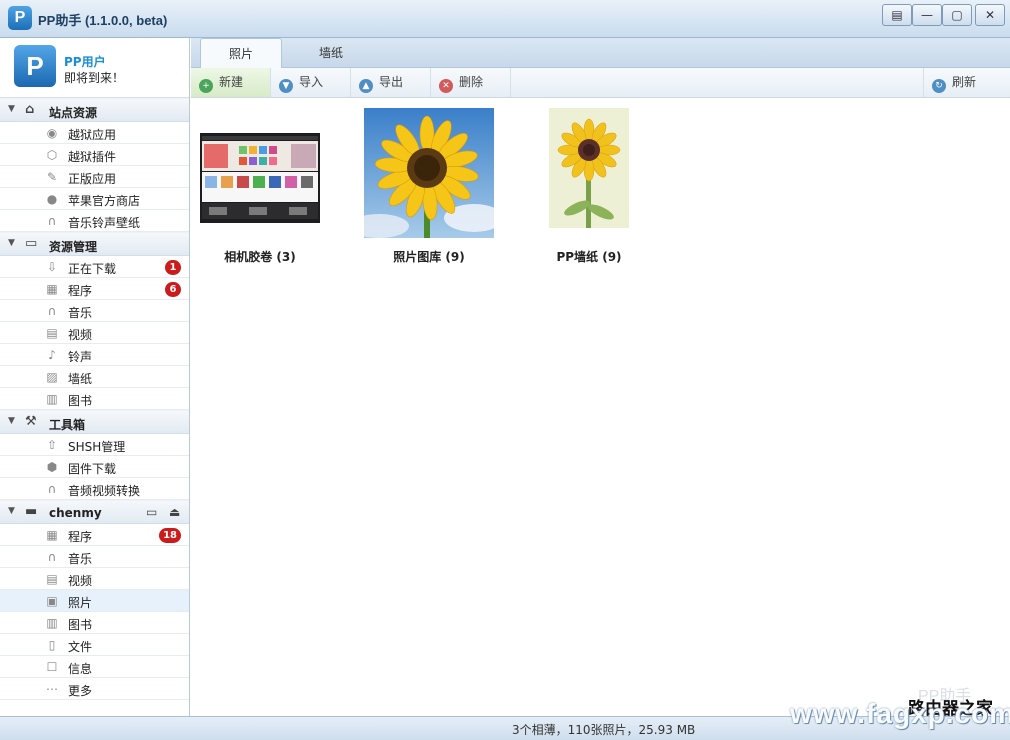  Describe the element at coordinates (94, 601) in the screenshot. I see `sidebar-item: ▣ 照片` at that location.